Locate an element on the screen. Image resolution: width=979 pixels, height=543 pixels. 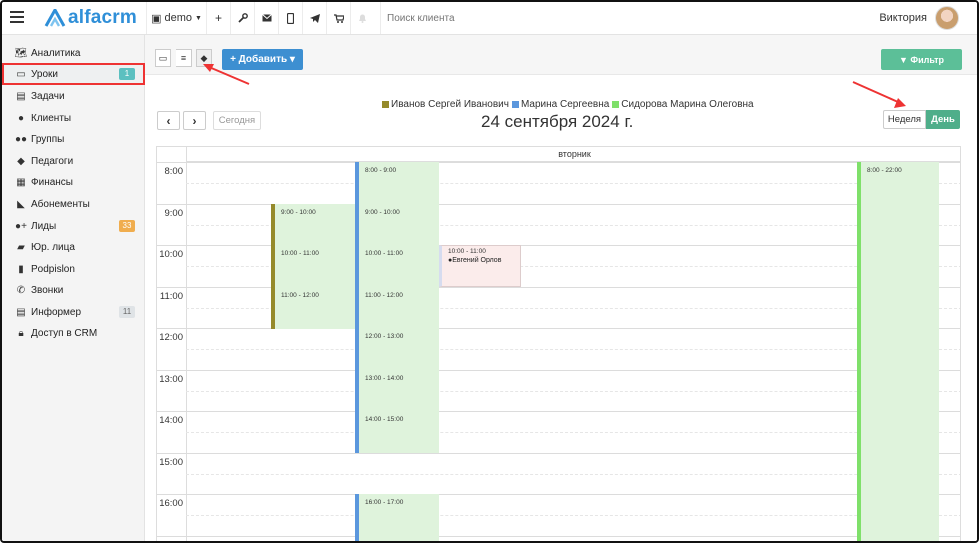
event-time: 9:00 - 10:00 is located at coordinates (382, 212).